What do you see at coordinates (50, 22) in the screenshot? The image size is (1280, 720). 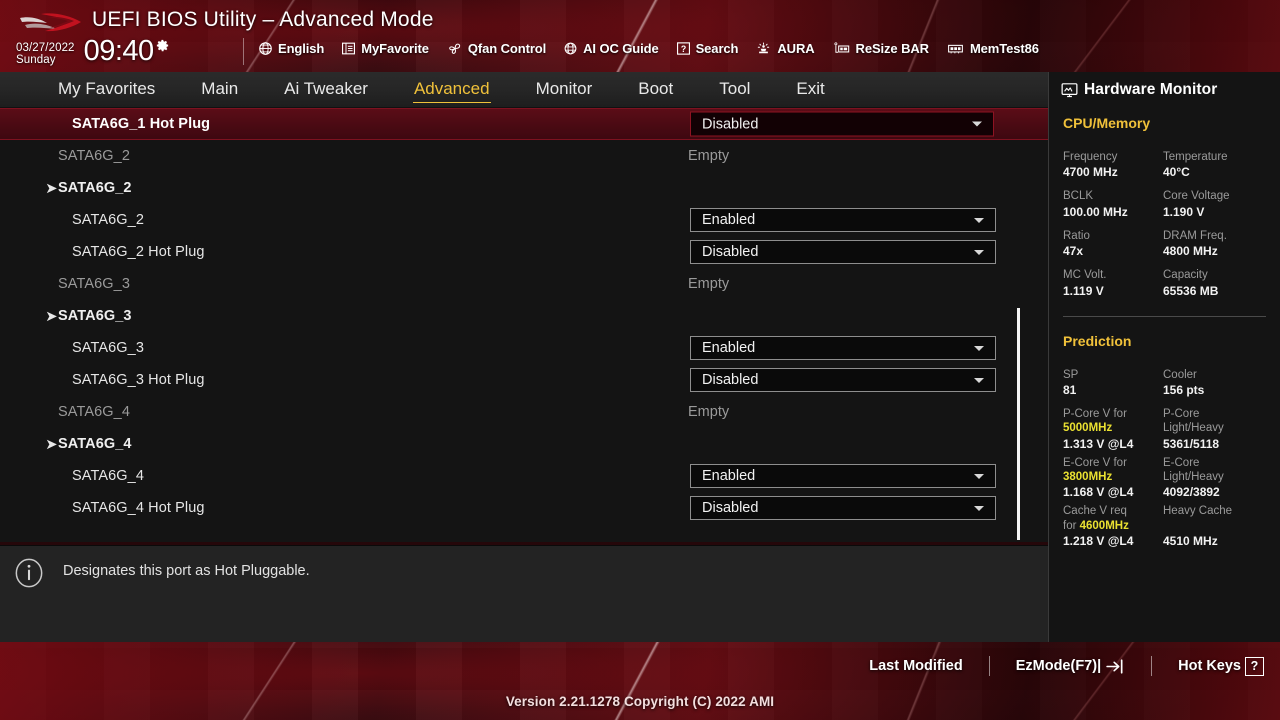 I see `rog-logo` at bounding box center [50, 22].